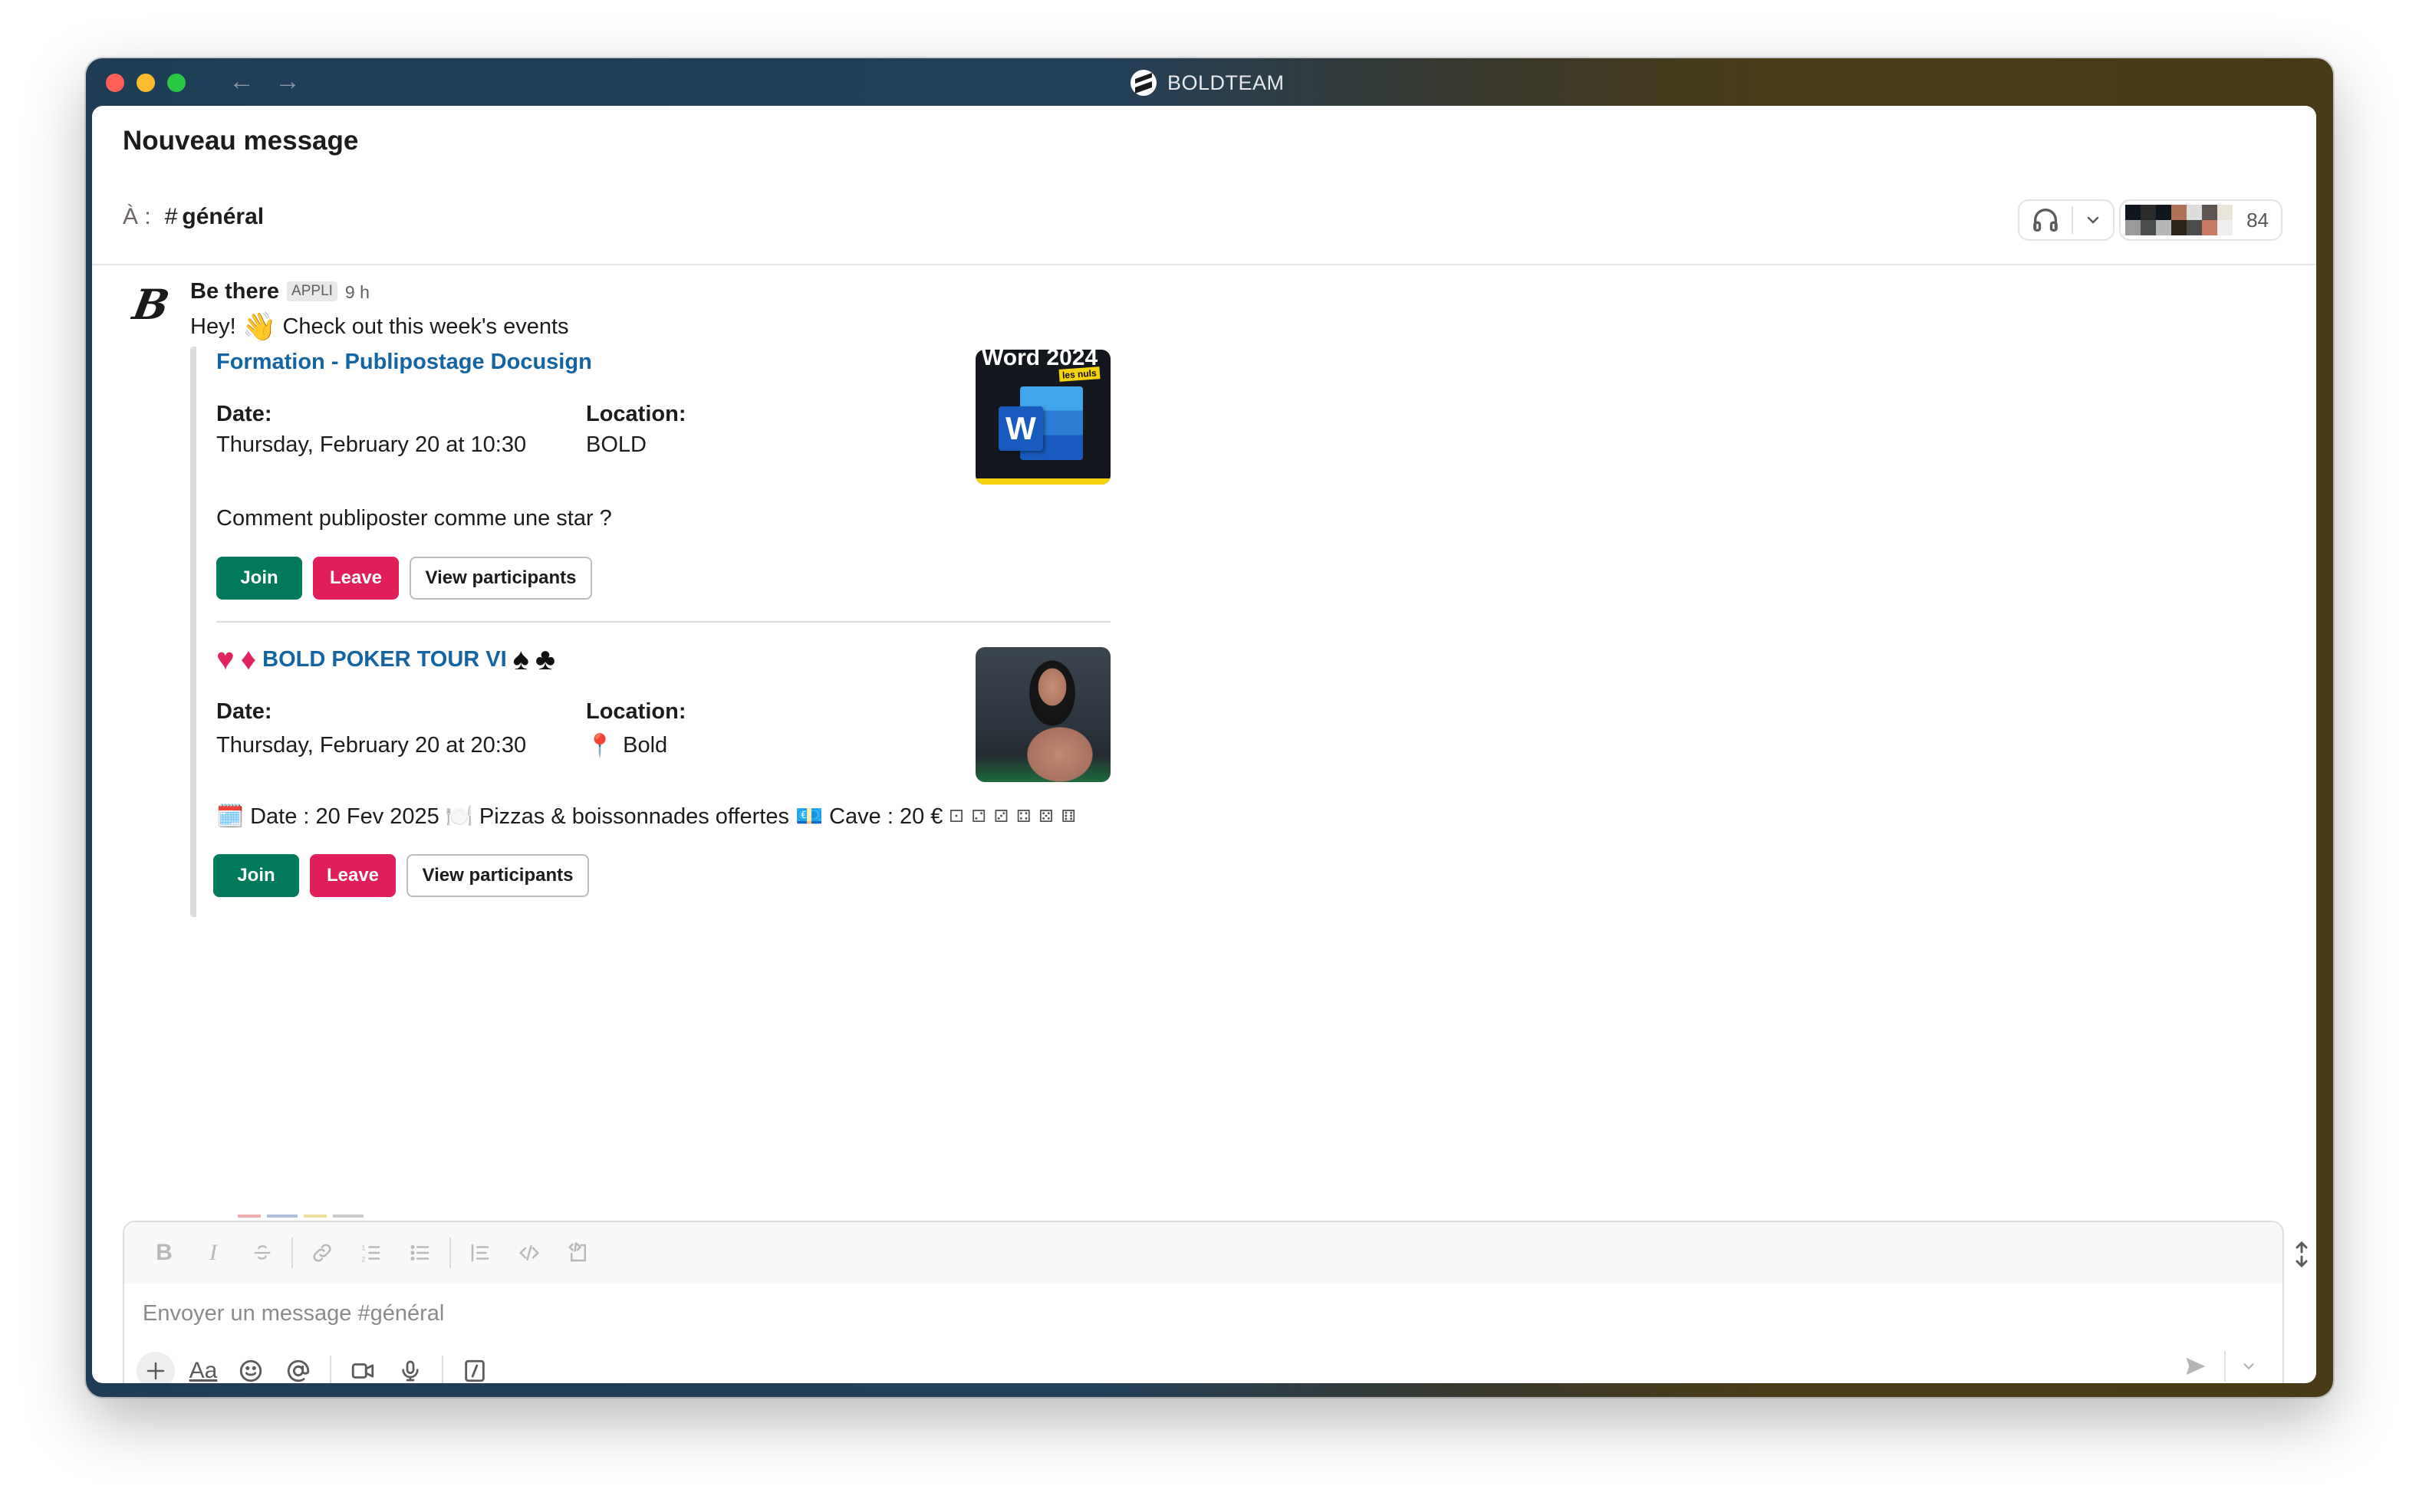 The height and width of the screenshot is (1512, 2419). What do you see at coordinates (2196, 1366) in the screenshot?
I see `send-button` at bounding box center [2196, 1366].